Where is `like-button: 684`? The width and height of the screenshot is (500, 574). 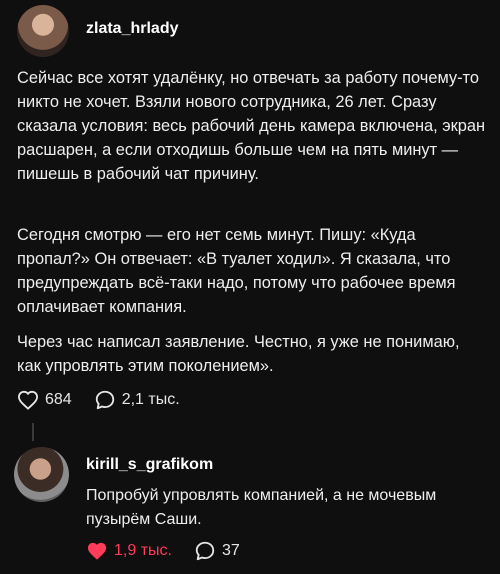 like-button: 684 is located at coordinates (44, 400).